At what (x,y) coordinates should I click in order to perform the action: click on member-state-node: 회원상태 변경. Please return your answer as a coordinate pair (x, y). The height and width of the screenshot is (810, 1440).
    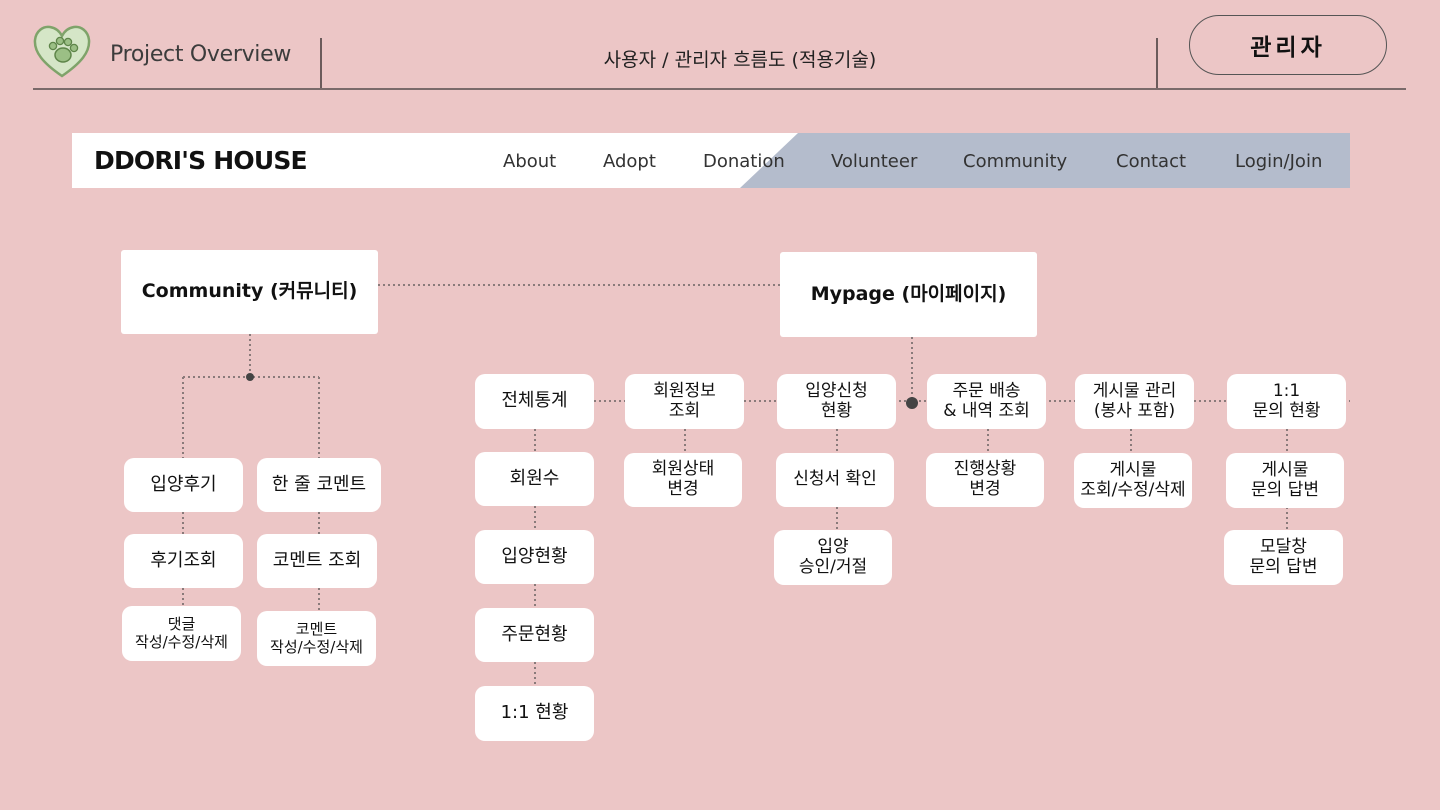
    Looking at the image, I should click on (683, 480).